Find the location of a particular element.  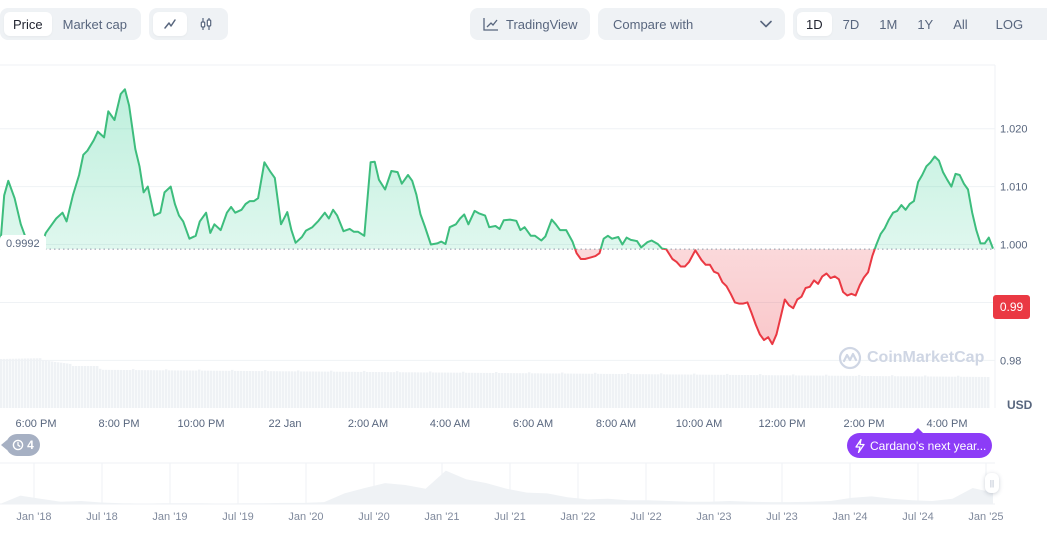

coinmarketcap-watermark: CoinMarketCap is located at coordinates (911, 358).